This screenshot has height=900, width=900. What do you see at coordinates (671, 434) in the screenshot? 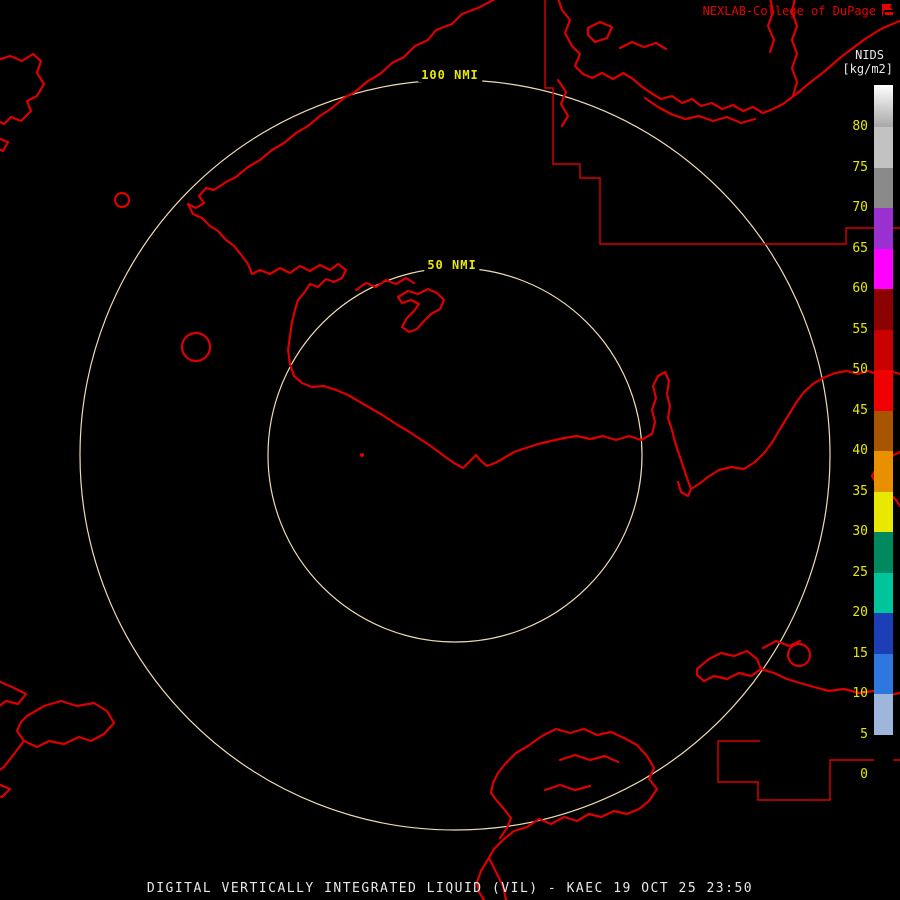
I see `coastline-inlet` at bounding box center [671, 434].